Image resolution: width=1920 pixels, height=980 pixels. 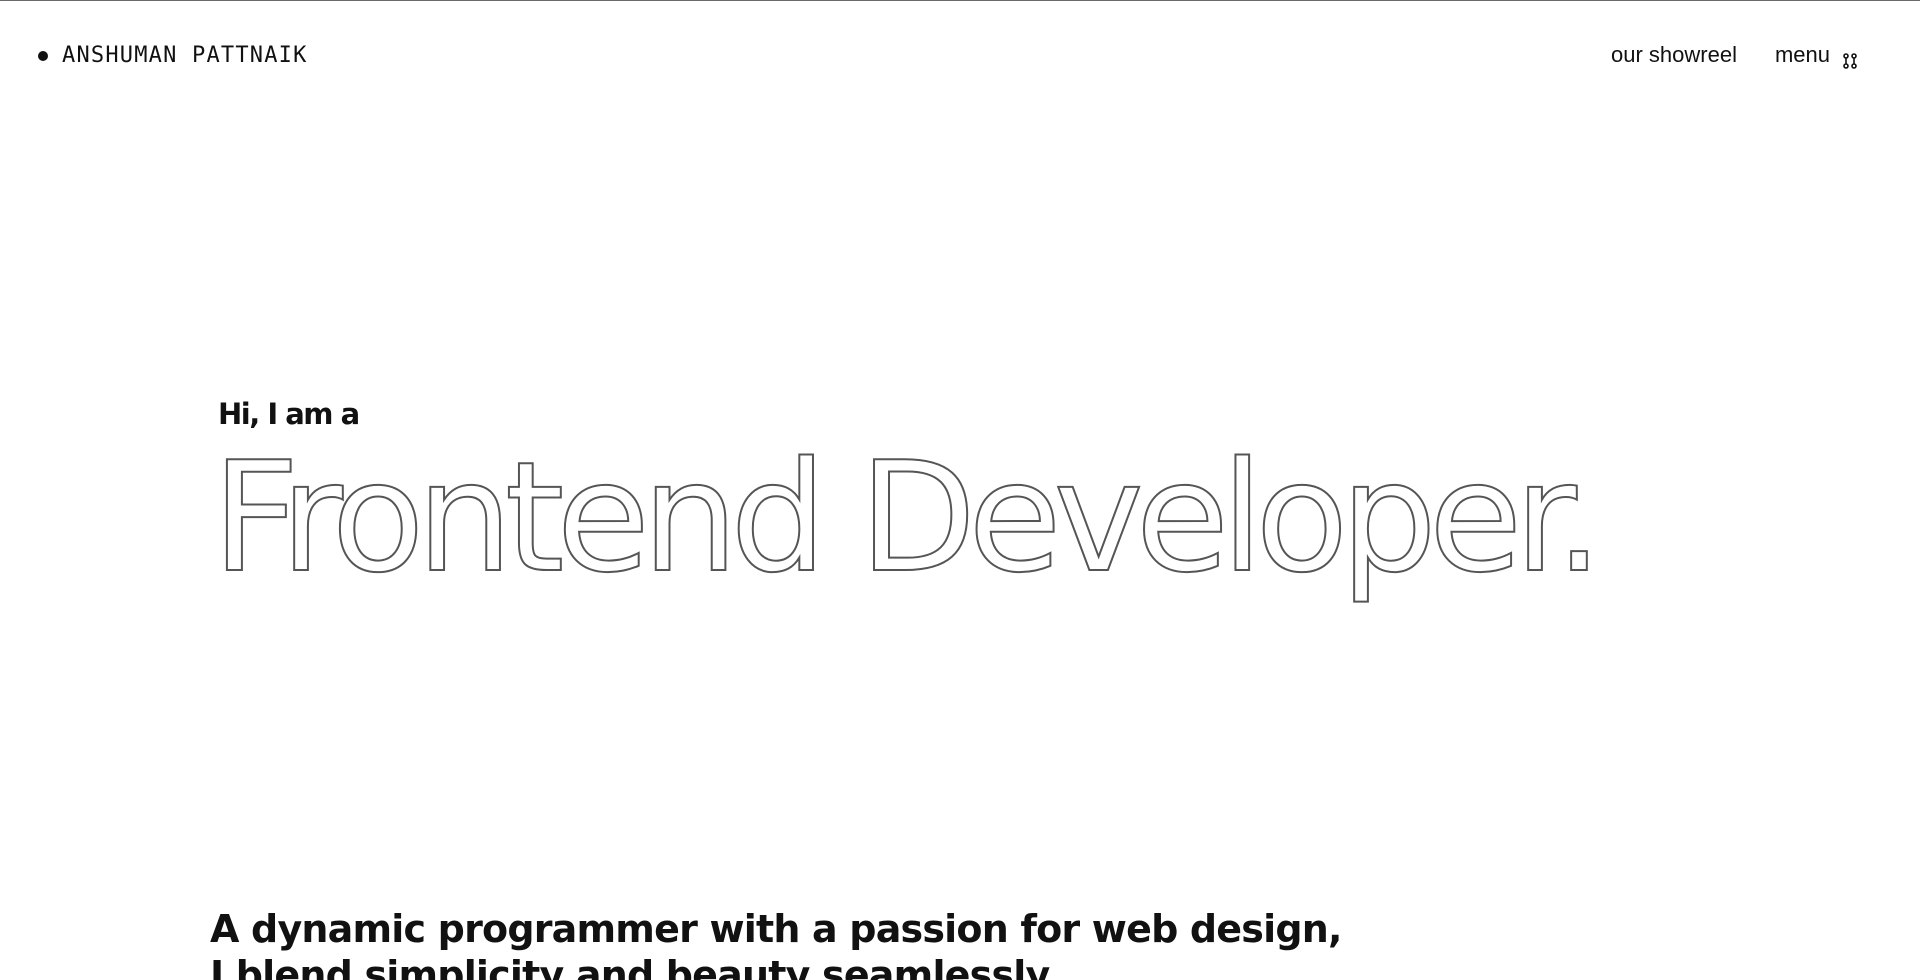 I want to click on hero-title-text: Frontend Developer., so click(x=903, y=521).